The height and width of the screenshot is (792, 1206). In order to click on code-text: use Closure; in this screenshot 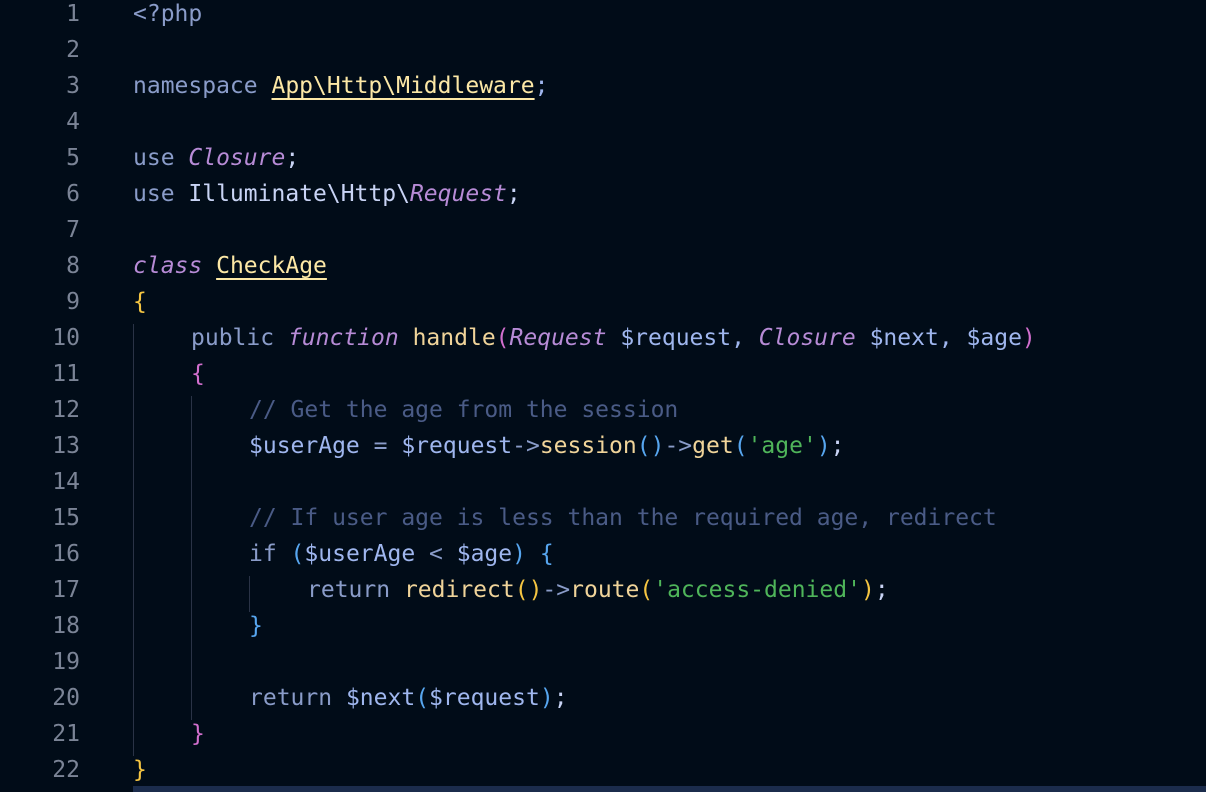, I will do `click(216, 158)`.